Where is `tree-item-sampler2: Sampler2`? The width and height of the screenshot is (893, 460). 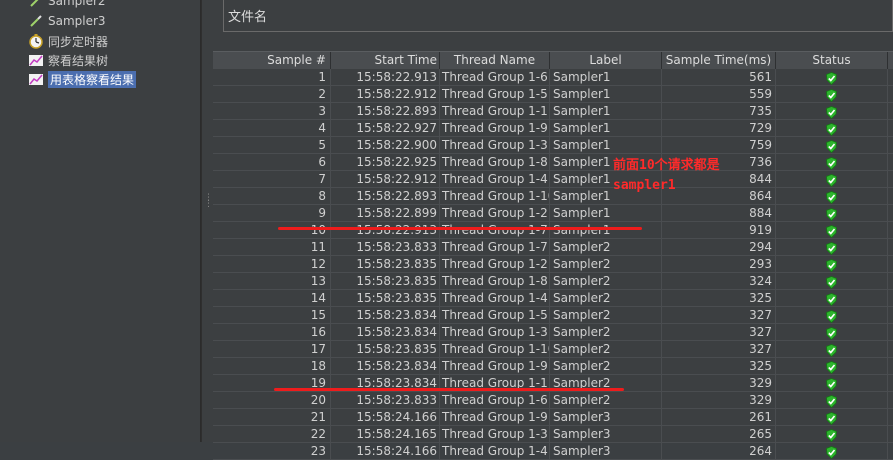 tree-item-sampler2: Sampler2 is located at coordinates (67, 5).